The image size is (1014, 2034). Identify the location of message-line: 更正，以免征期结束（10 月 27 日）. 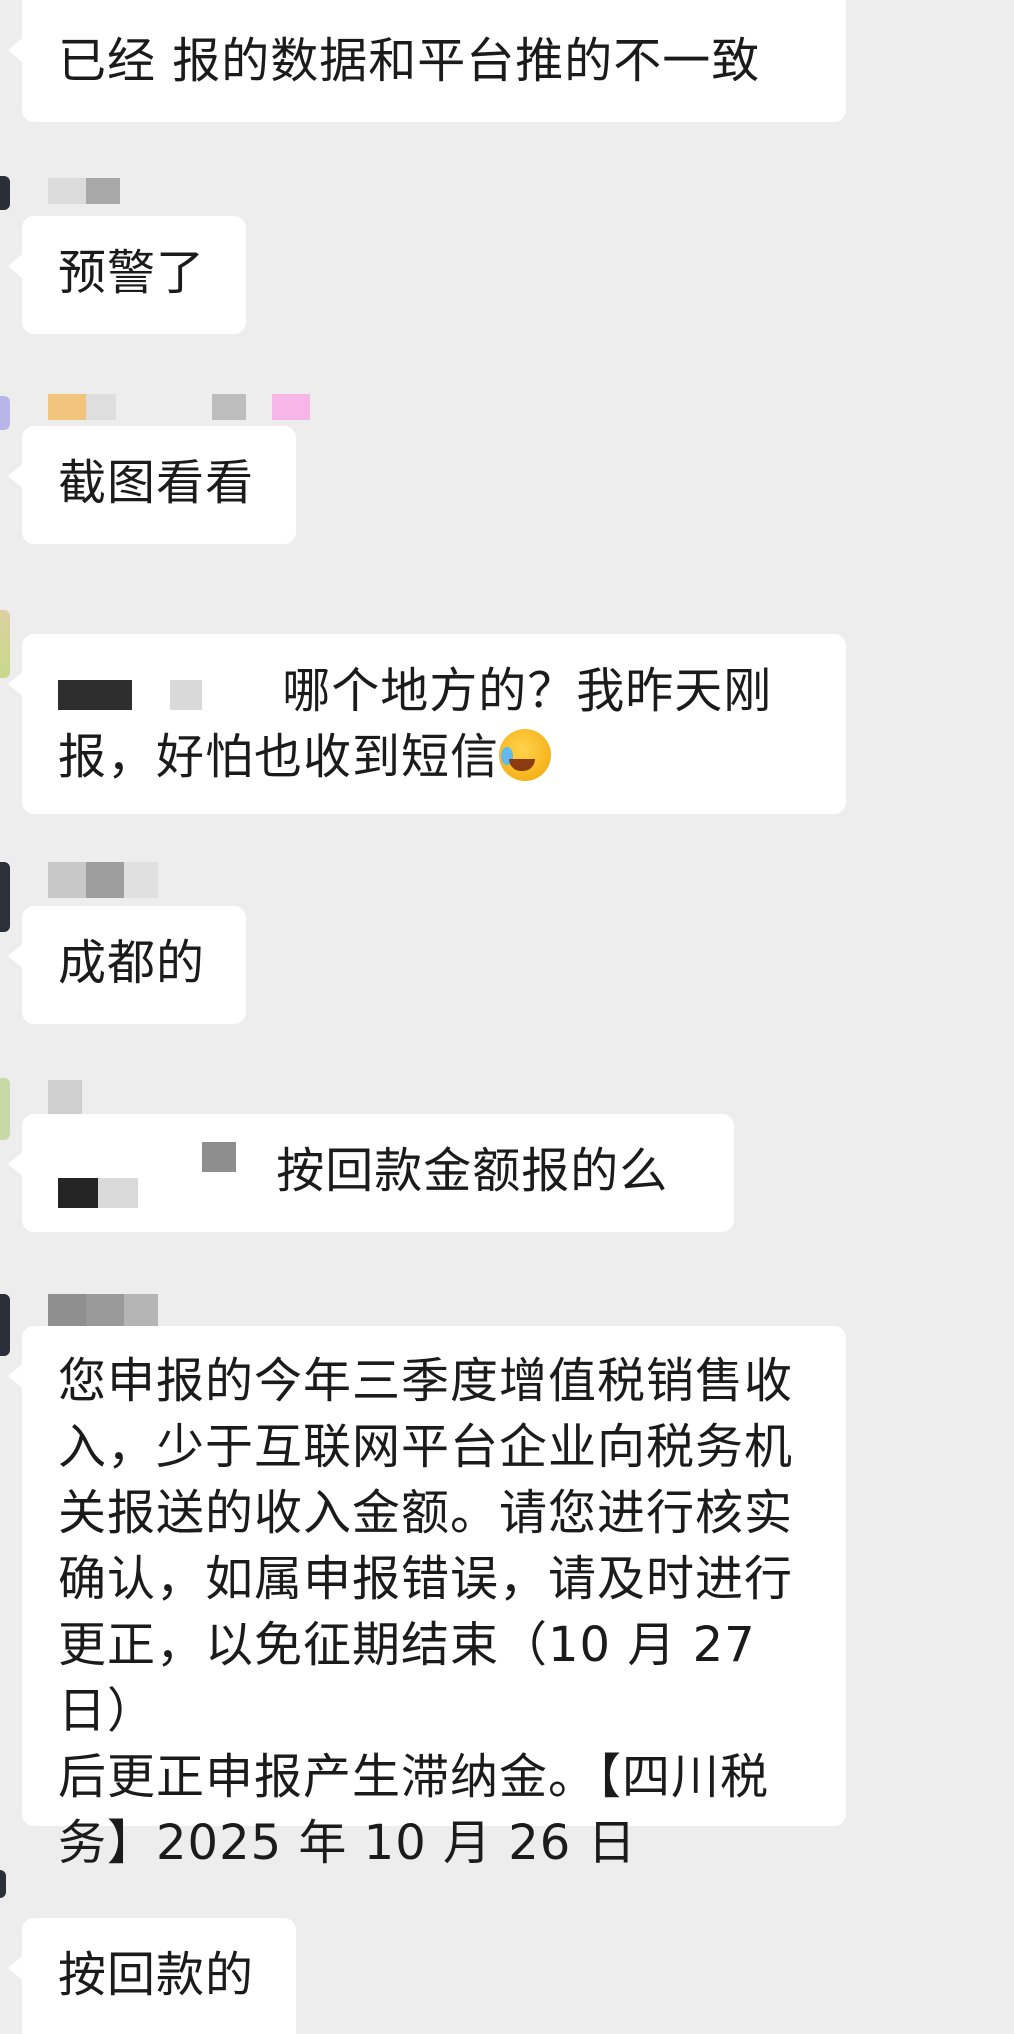
(407, 1678).